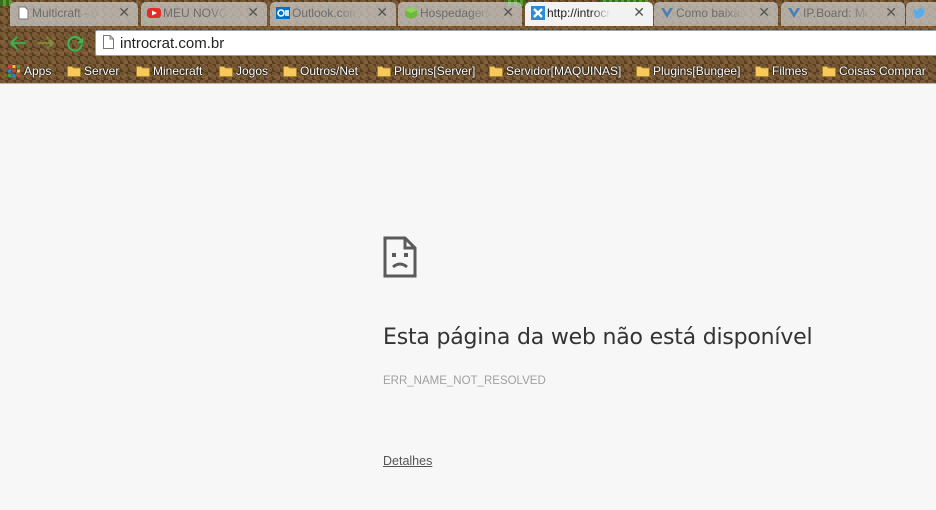 This screenshot has height=510, width=936. What do you see at coordinates (329, 71) in the screenshot?
I see `bookmark-label: Outros/Net` at bounding box center [329, 71].